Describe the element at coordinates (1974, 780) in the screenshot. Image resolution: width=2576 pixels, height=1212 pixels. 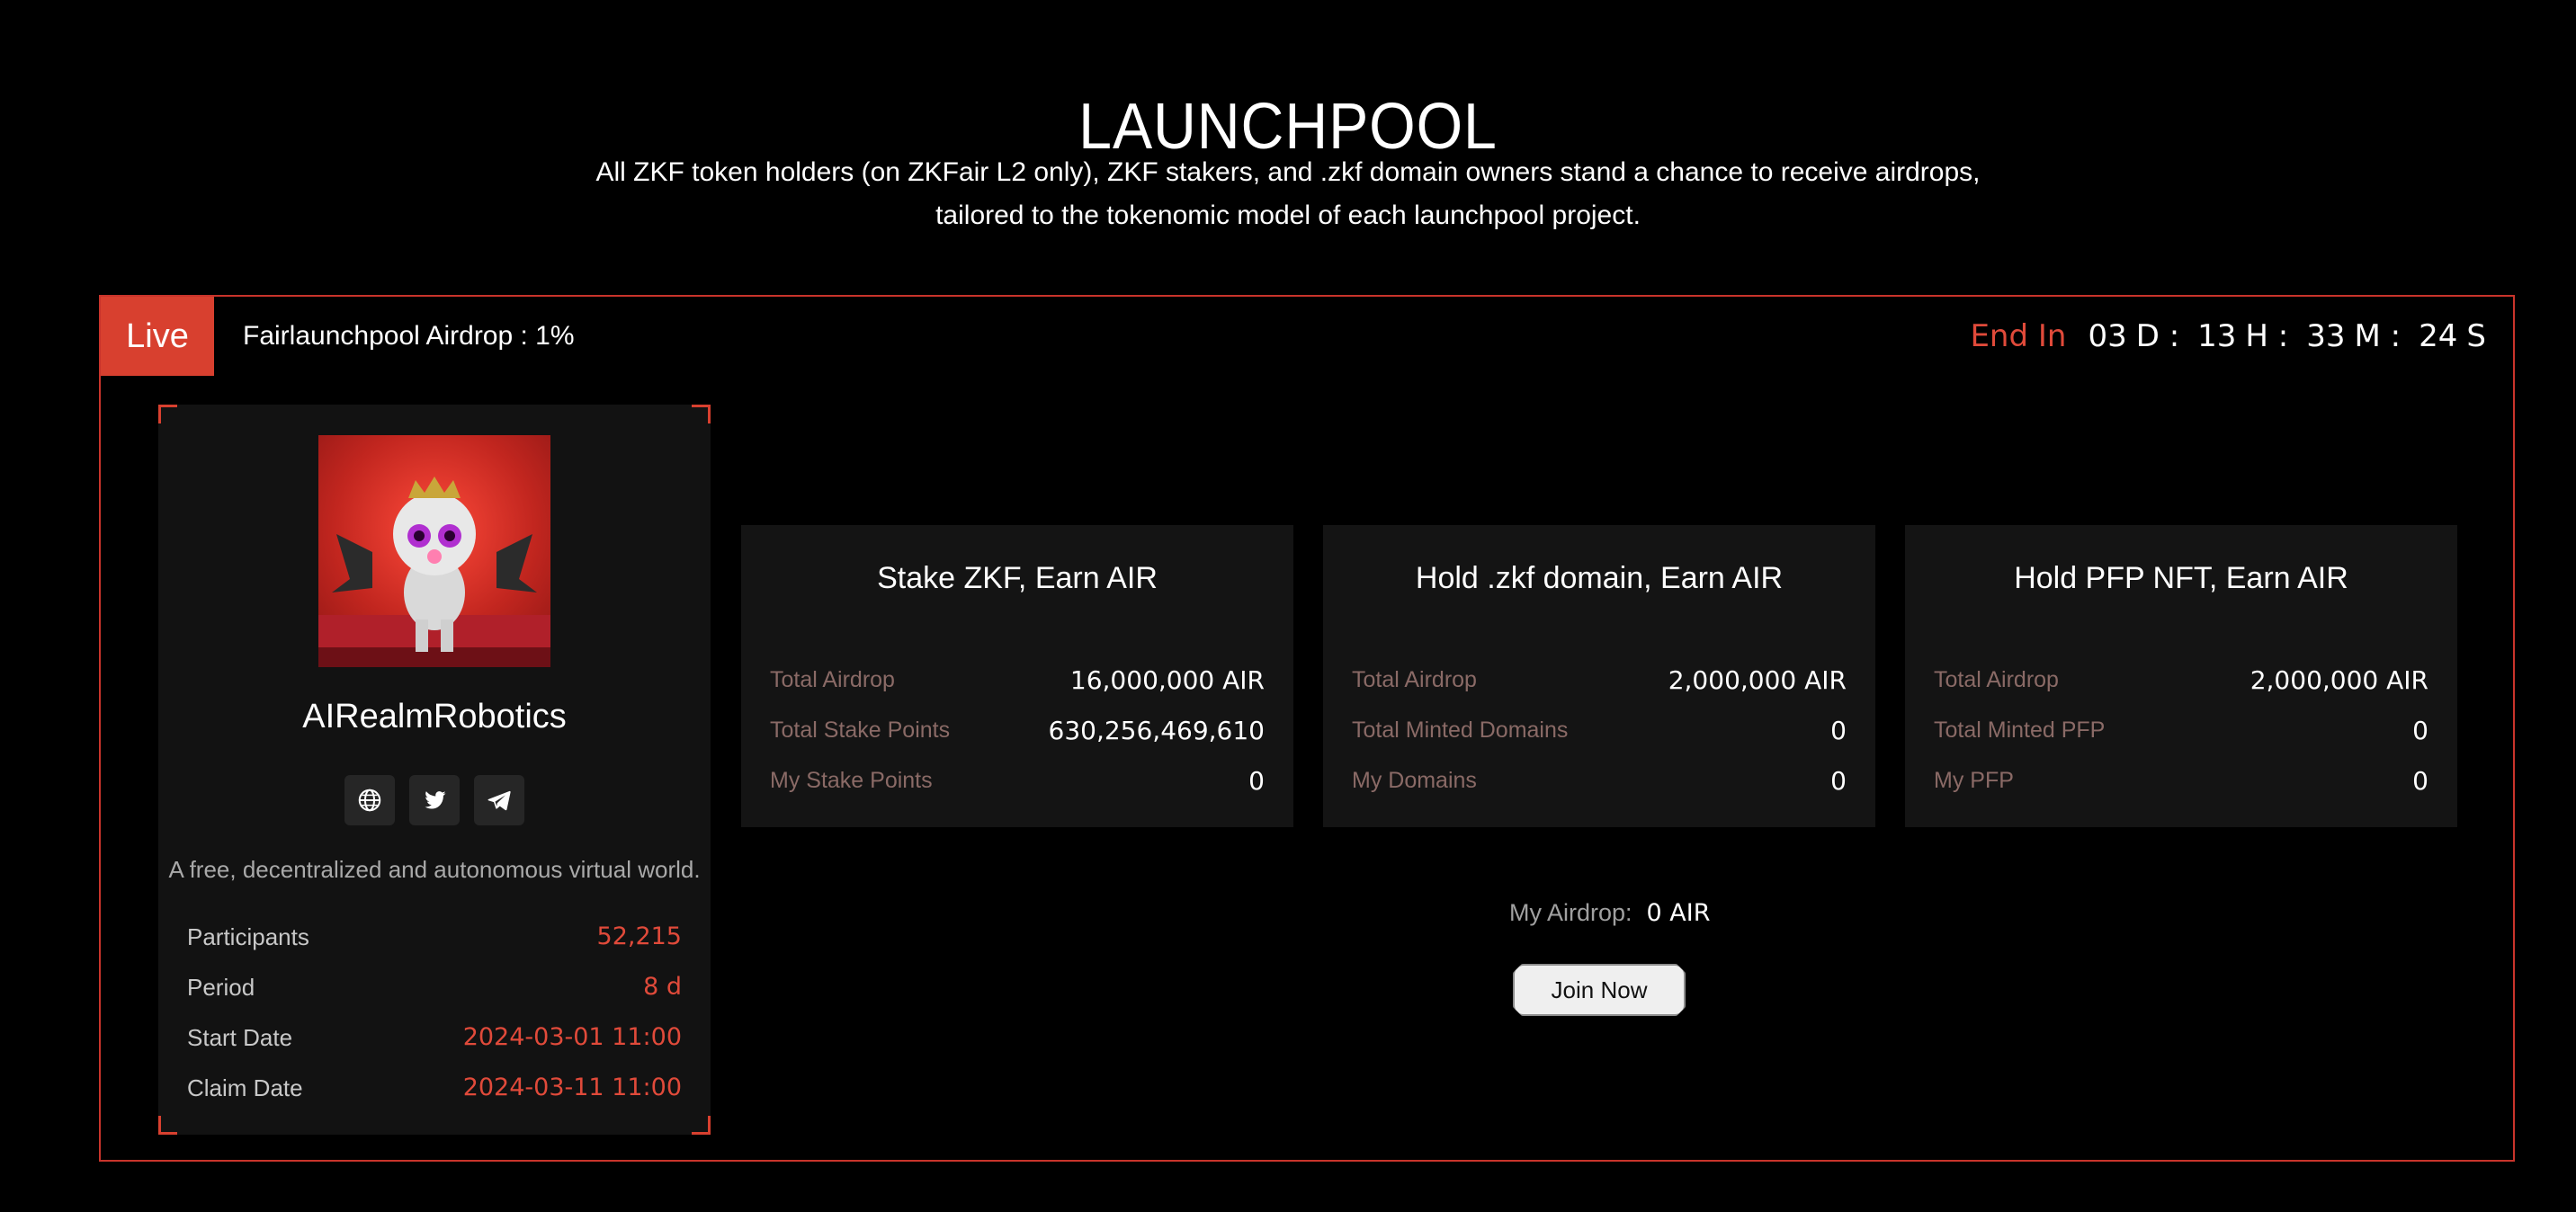
I see `reward-label: My PFP` at that location.